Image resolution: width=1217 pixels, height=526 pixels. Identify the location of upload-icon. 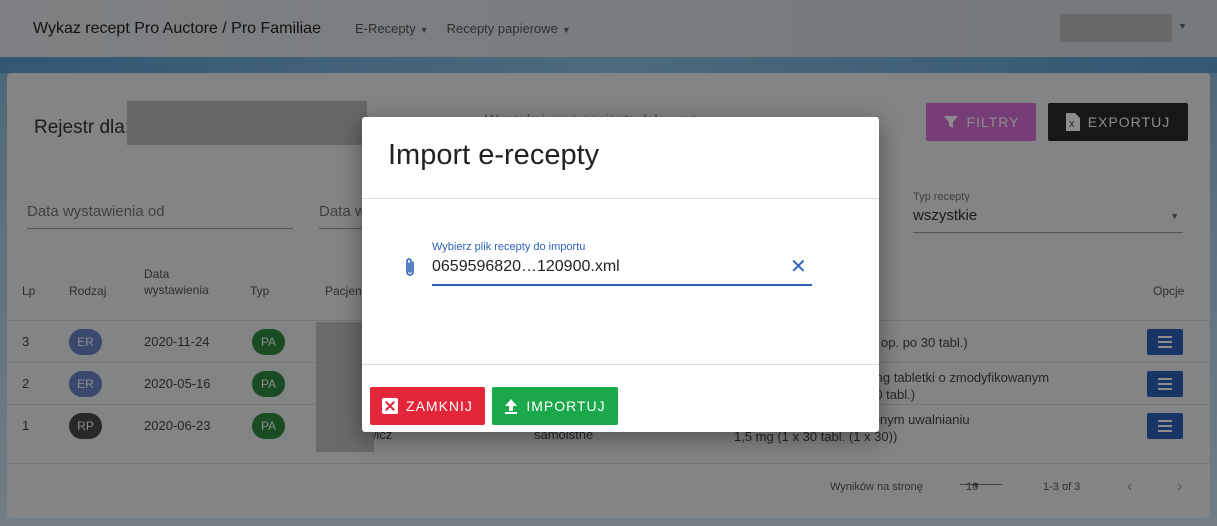
(511, 406).